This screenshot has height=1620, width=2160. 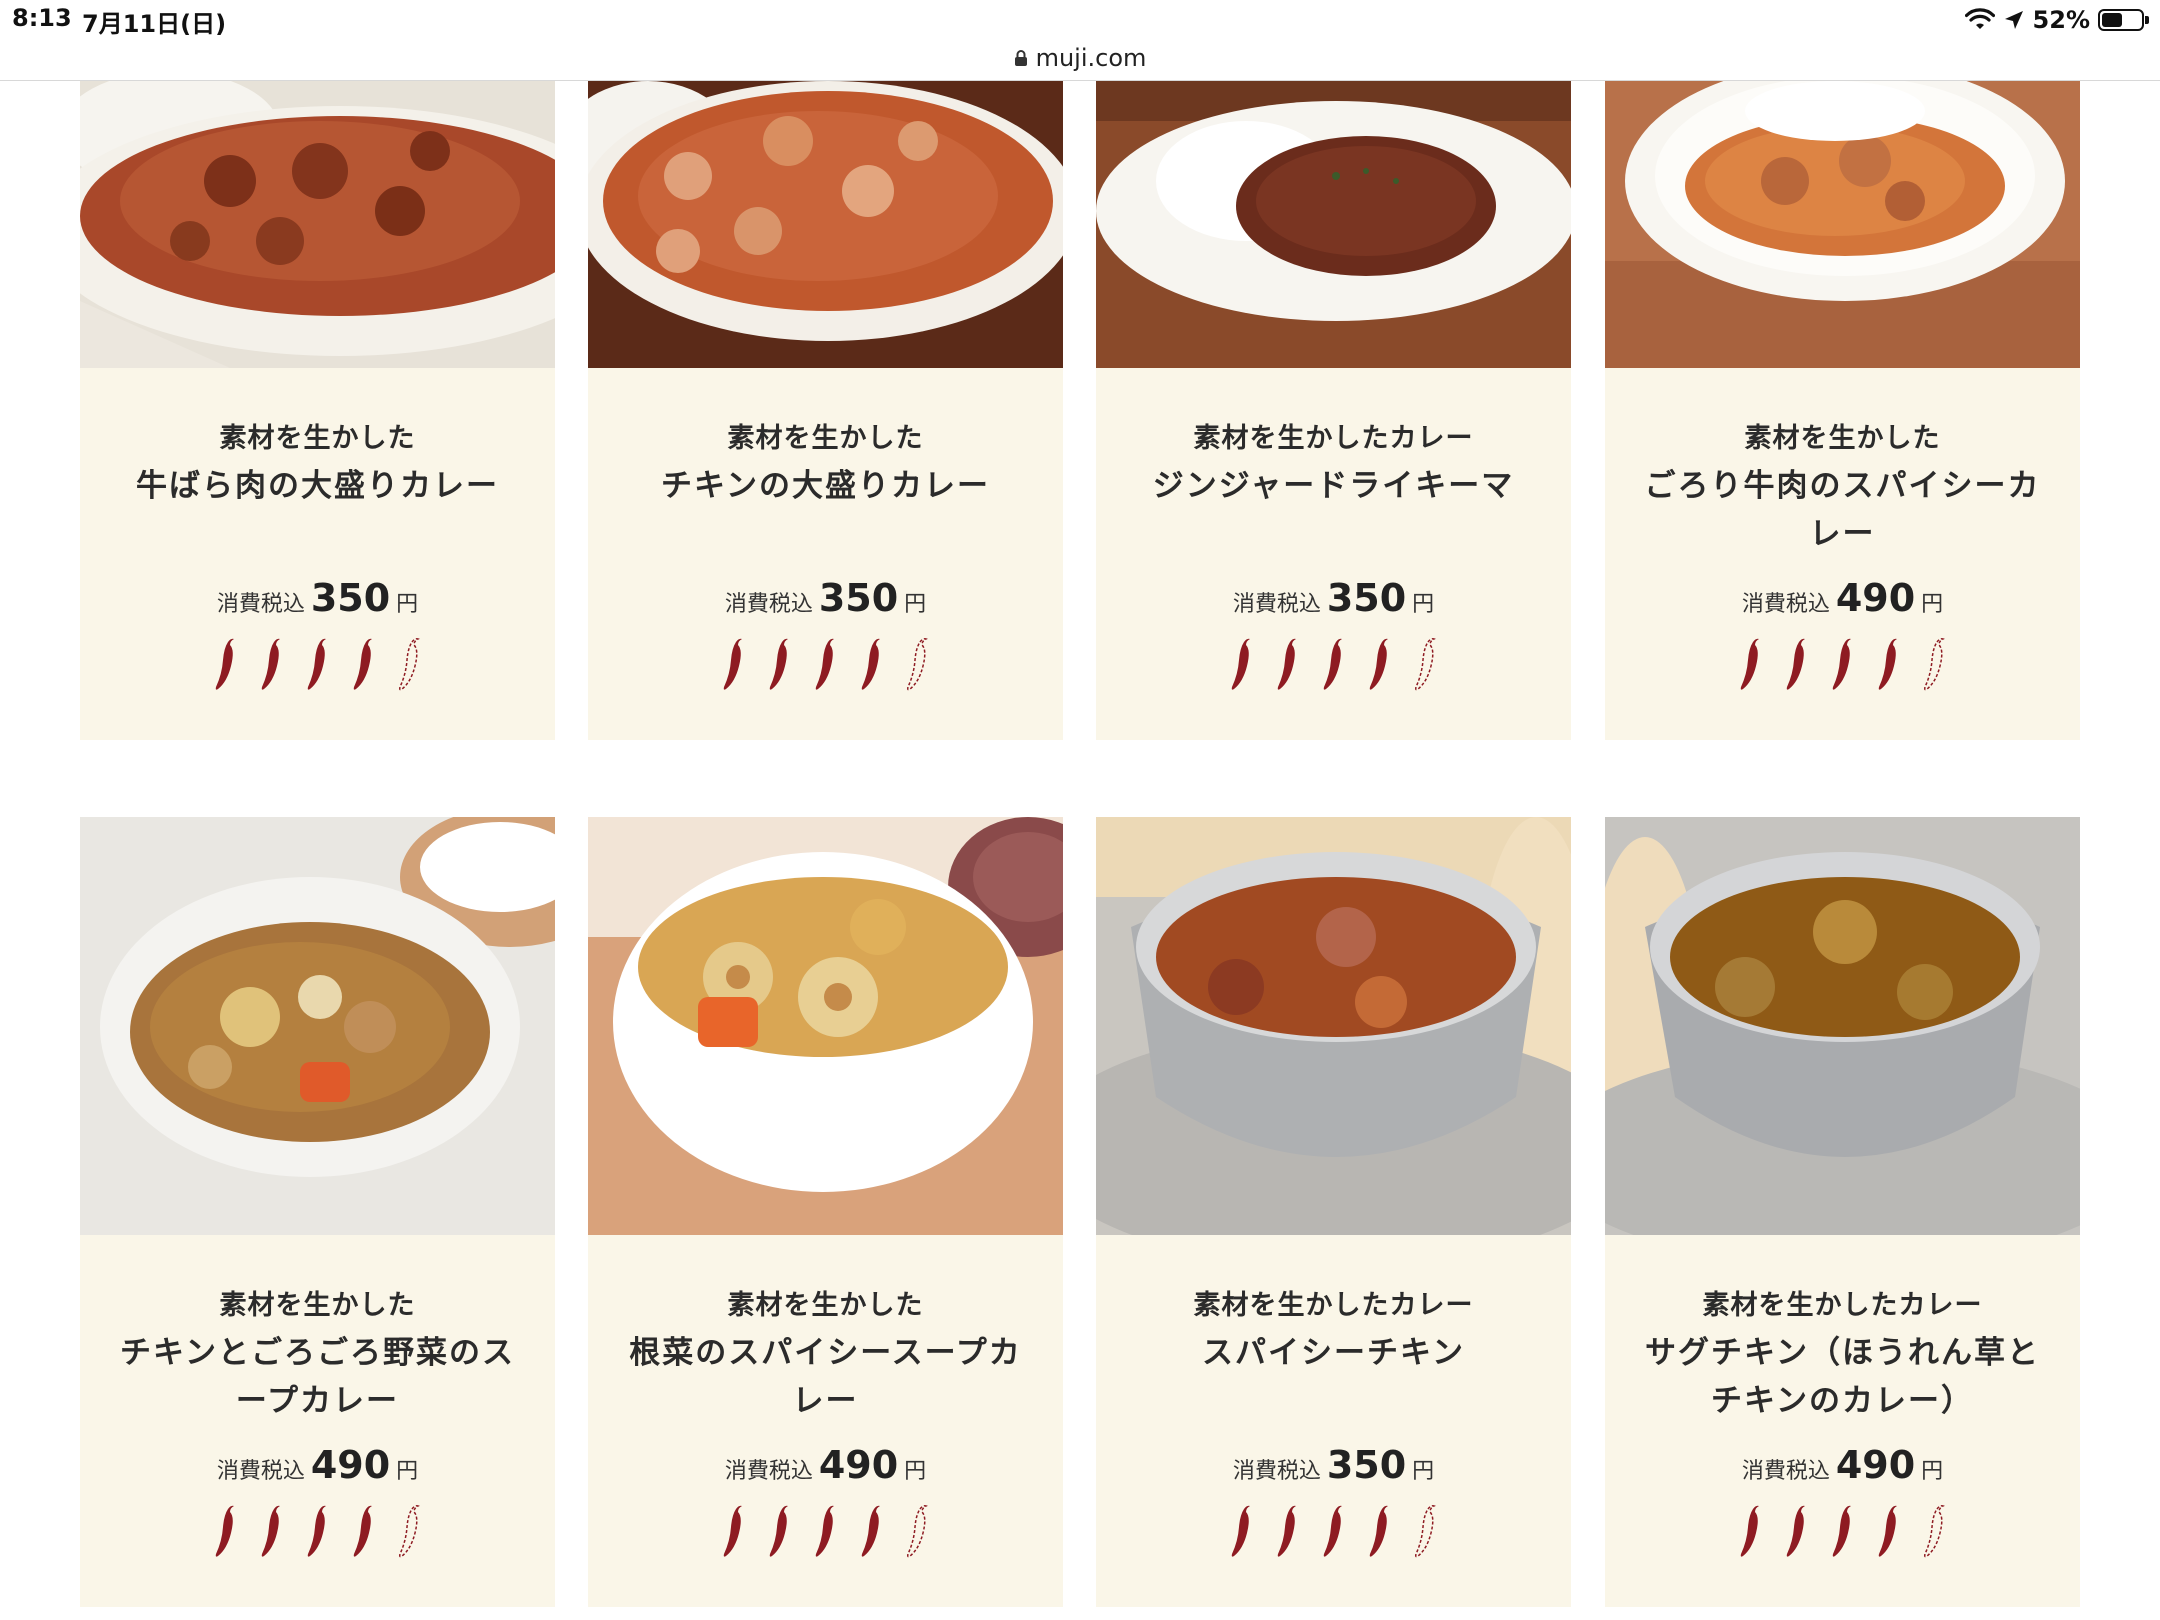 What do you see at coordinates (1334, 1377) in the screenshot?
I see `product-name: スパイシーチキン` at bounding box center [1334, 1377].